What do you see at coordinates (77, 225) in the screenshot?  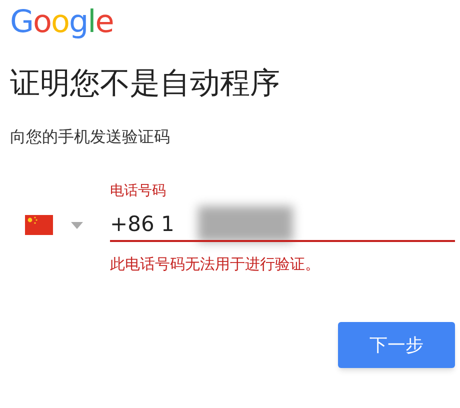 I see `dropdown-caret-icon` at bounding box center [77, 225].